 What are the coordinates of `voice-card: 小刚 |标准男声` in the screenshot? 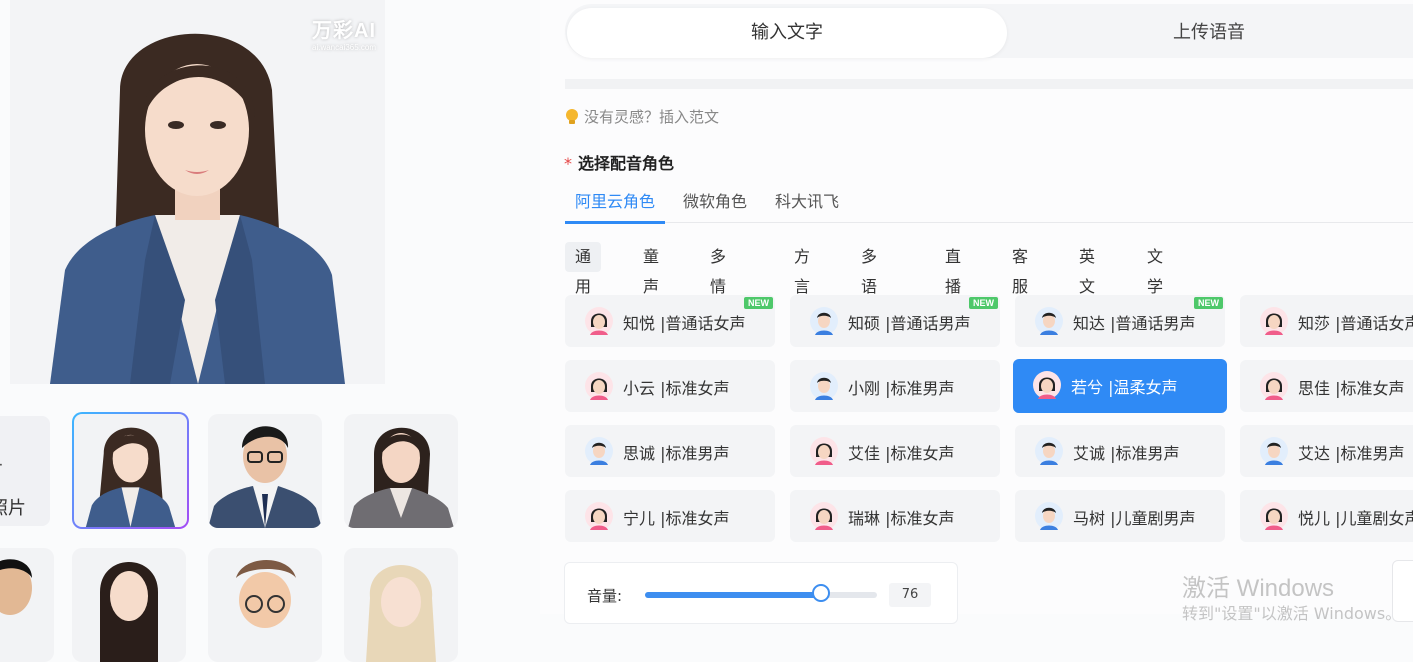 It's located at (895, 386).